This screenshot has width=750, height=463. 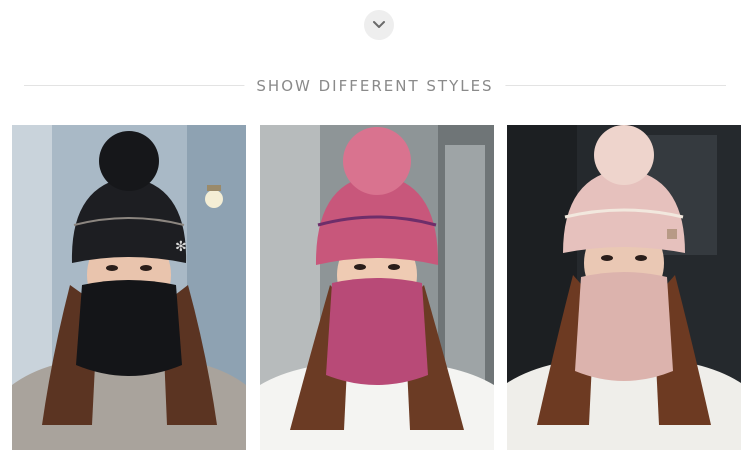 I want to click on chevron-down-icon, so click(x=379, y=24).